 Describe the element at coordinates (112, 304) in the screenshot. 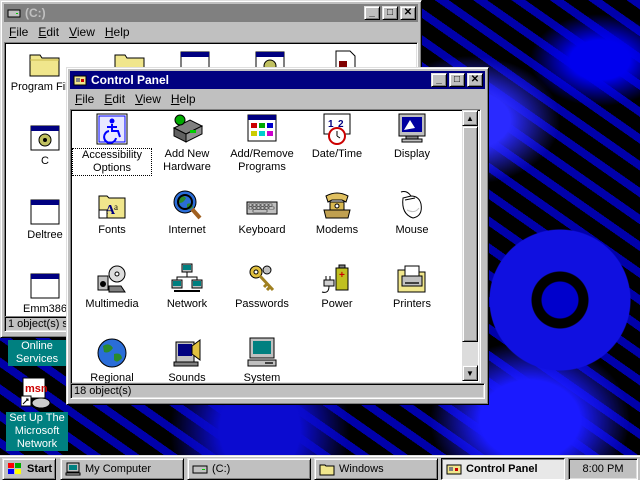

I see `cp-item-label: Multimedia` at that location.